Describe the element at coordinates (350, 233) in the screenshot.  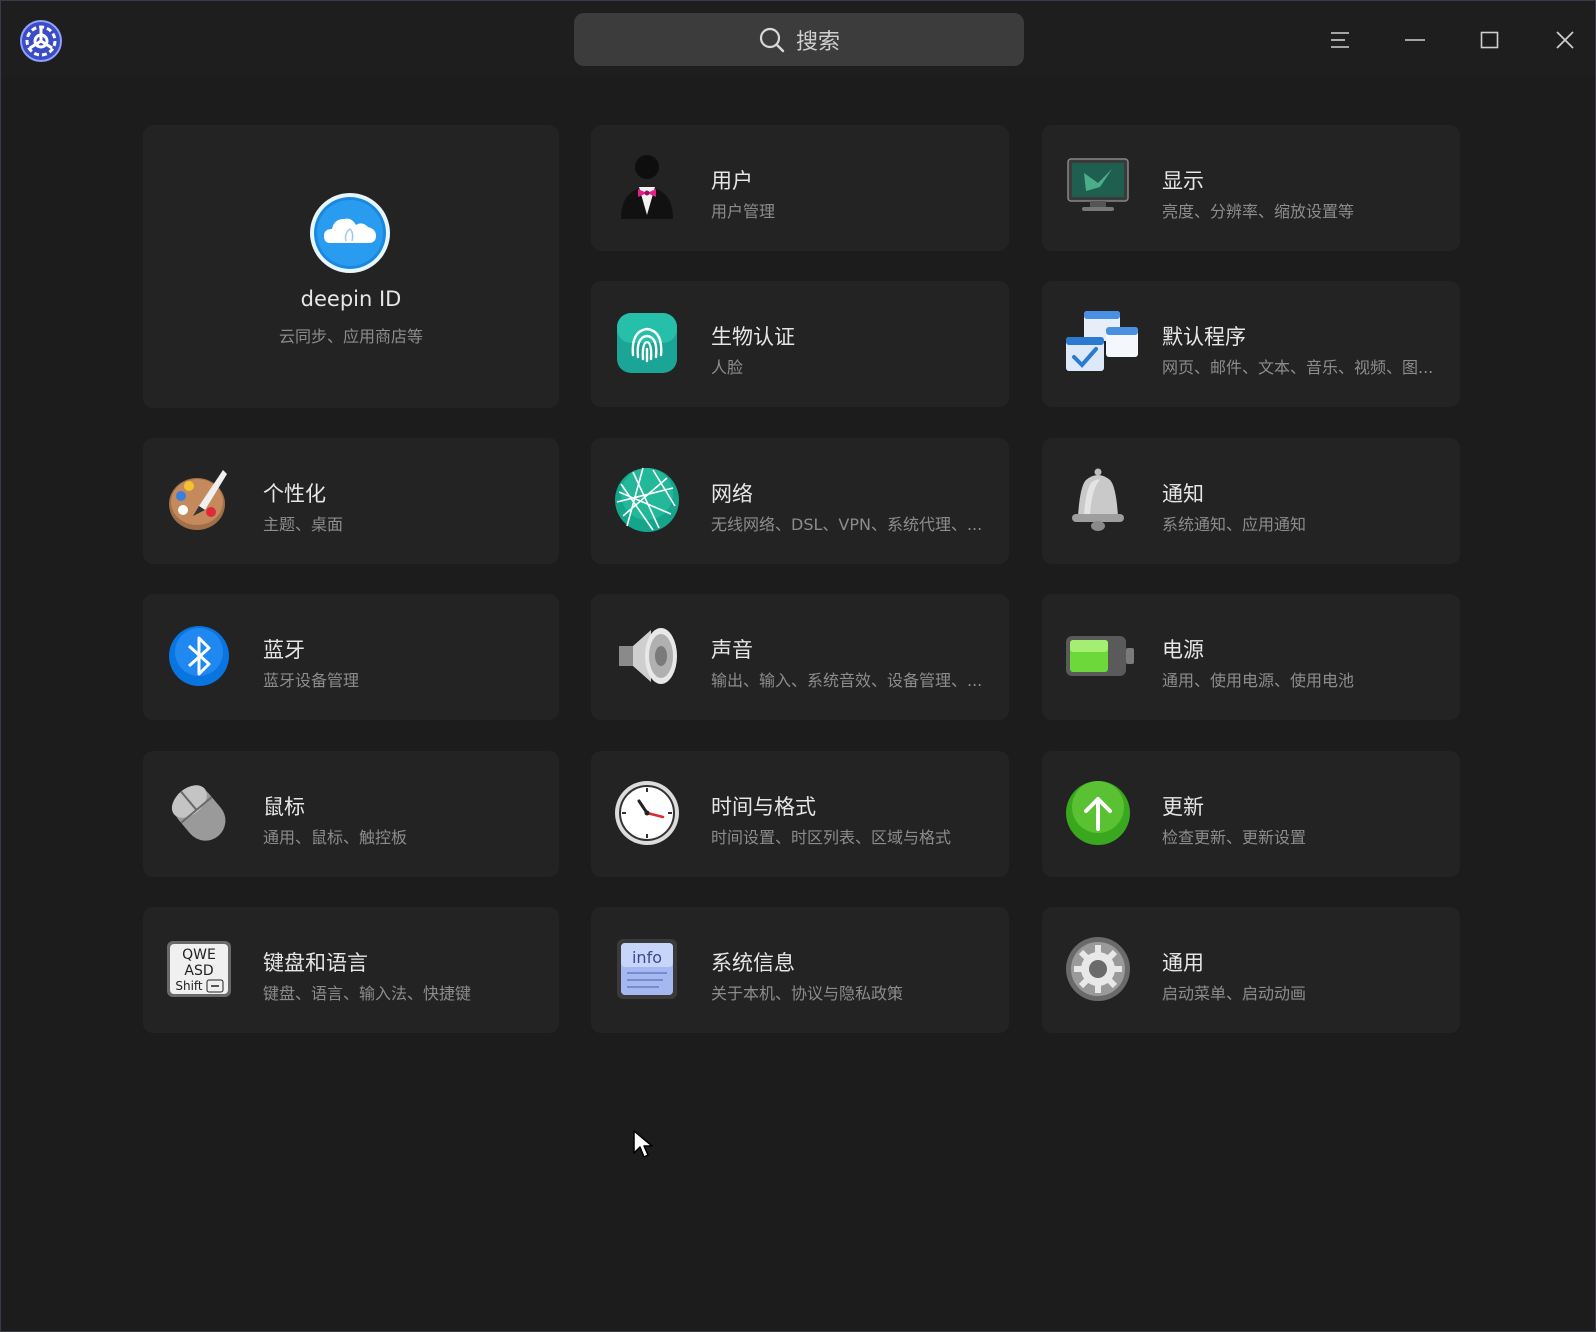
I see `cloud-icon` at that location.